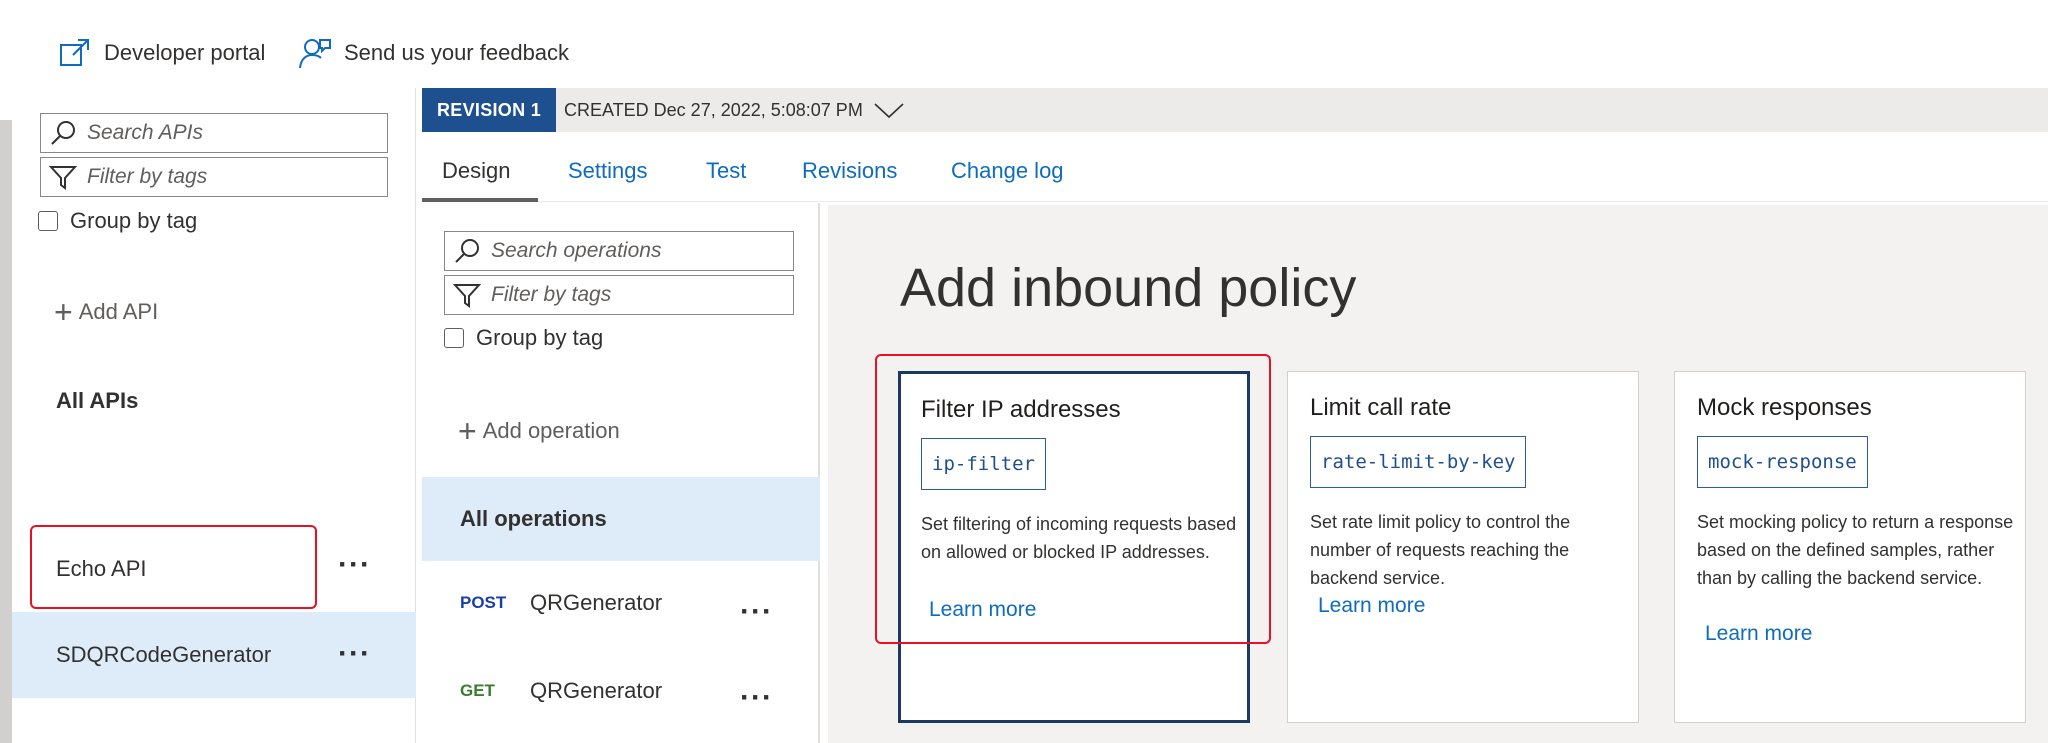  I want to click on tab-change-log: Change log, so click(1007, 171).